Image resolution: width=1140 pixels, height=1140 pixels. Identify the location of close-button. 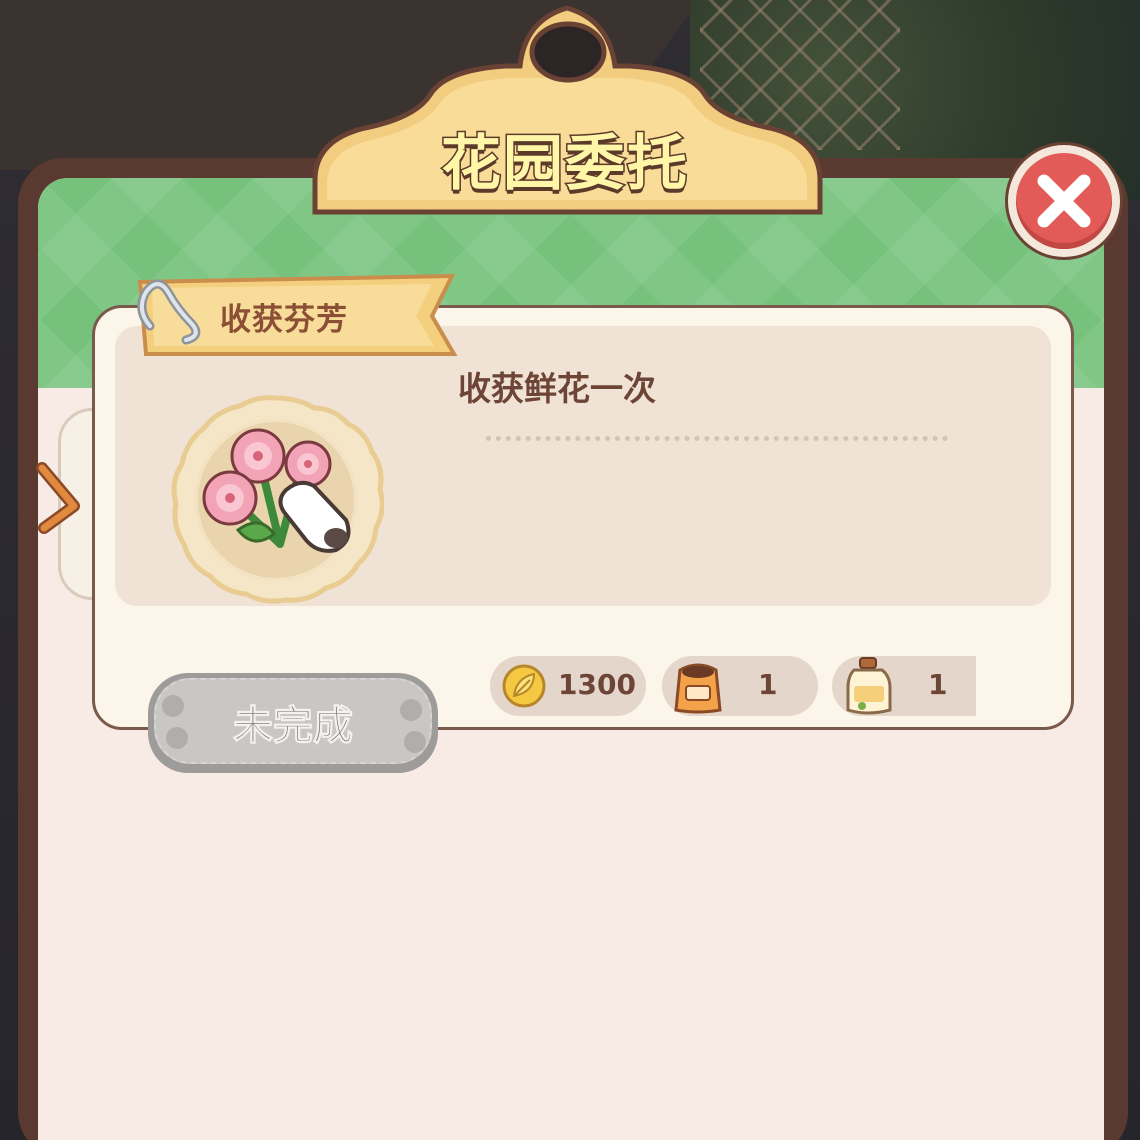
(1064, 201).